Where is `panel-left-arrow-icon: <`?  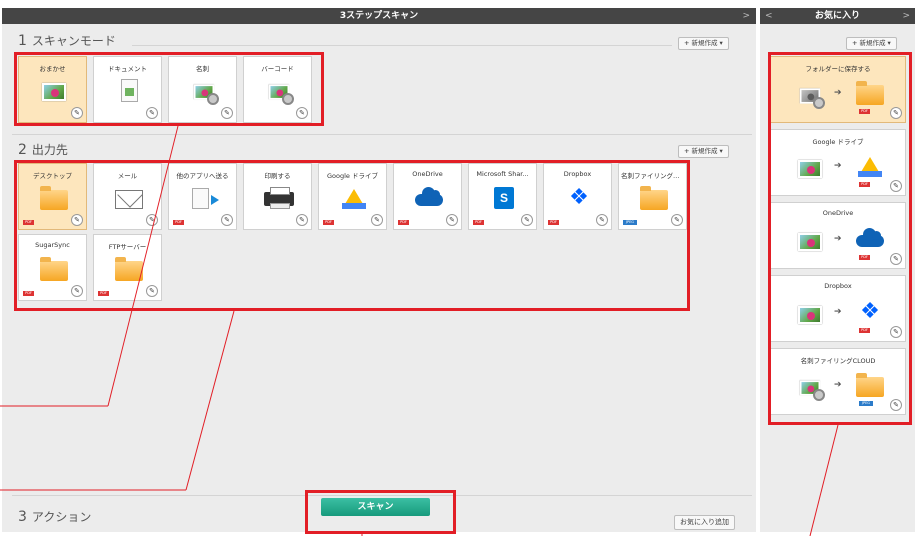
panel-left-arrow-icon: < is located at coordinates (769, 16).